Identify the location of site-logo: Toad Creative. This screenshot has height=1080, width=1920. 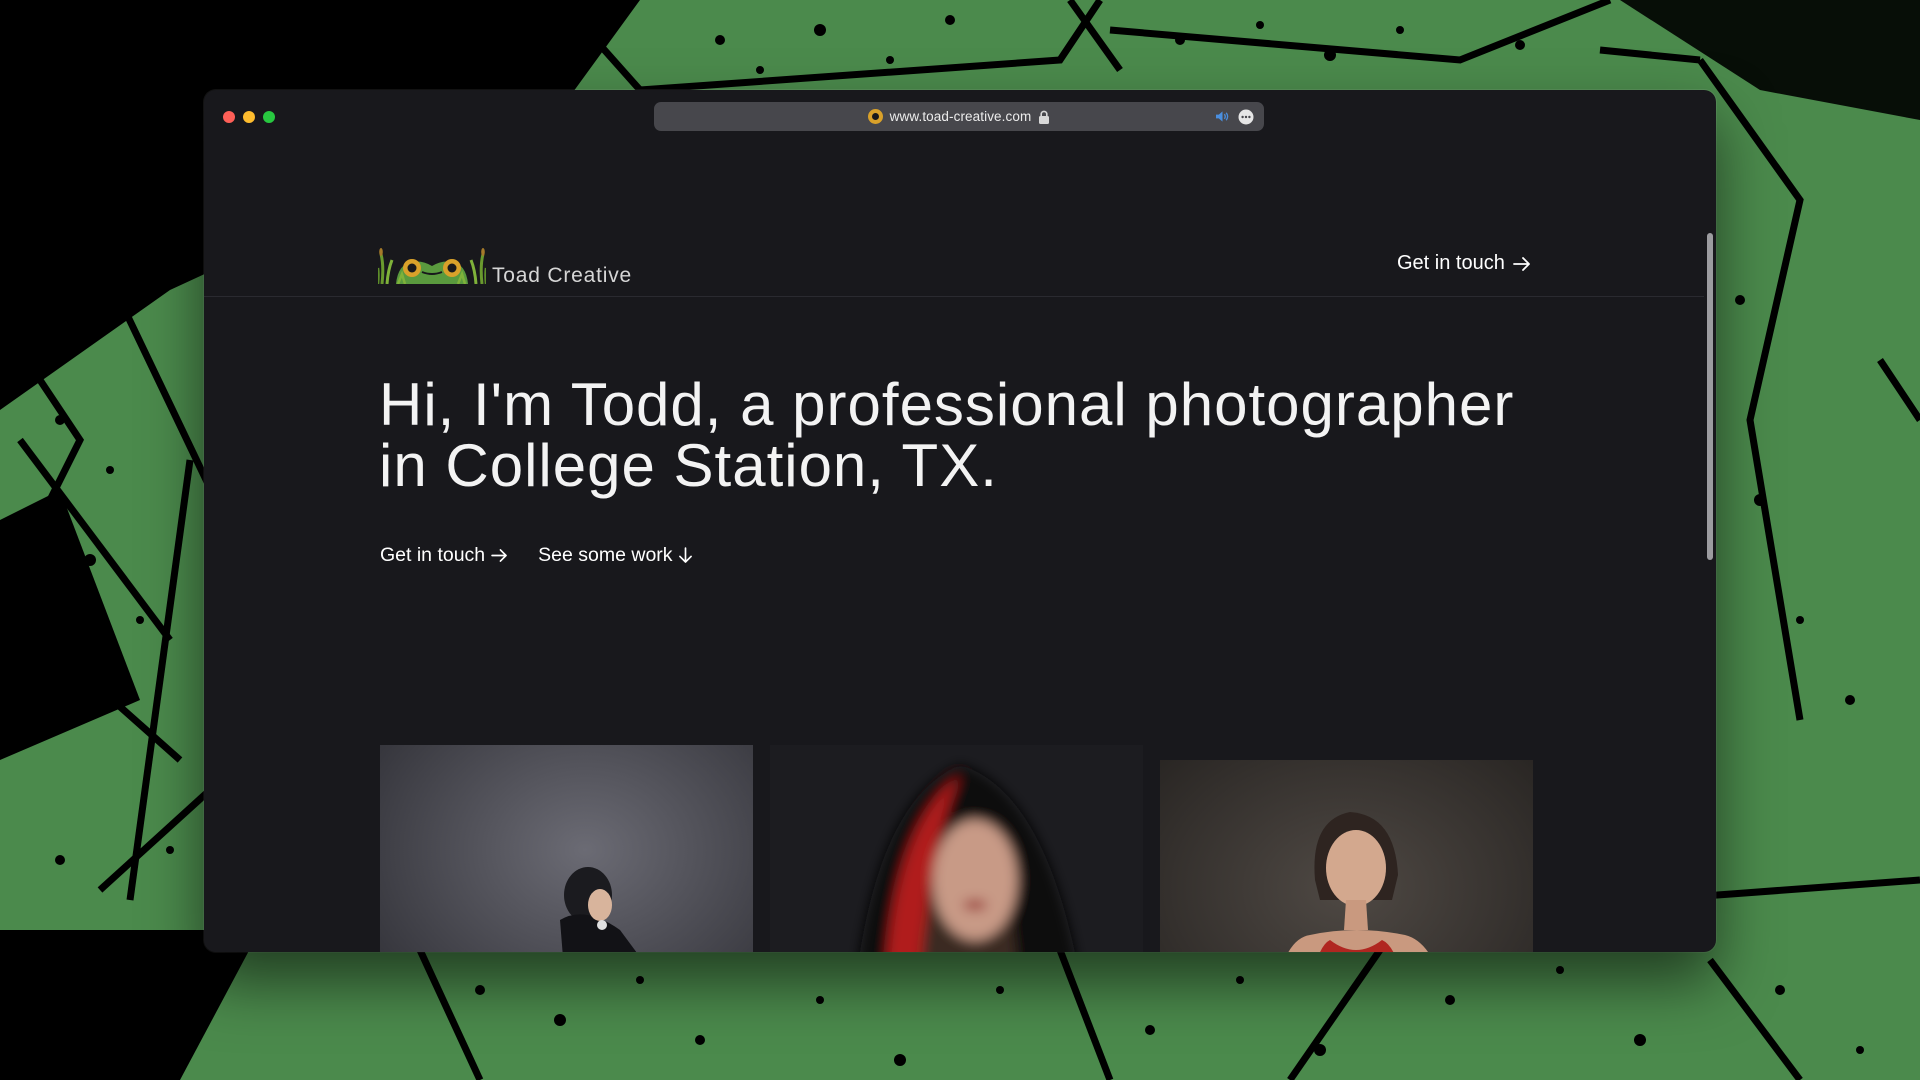
(505, 265).